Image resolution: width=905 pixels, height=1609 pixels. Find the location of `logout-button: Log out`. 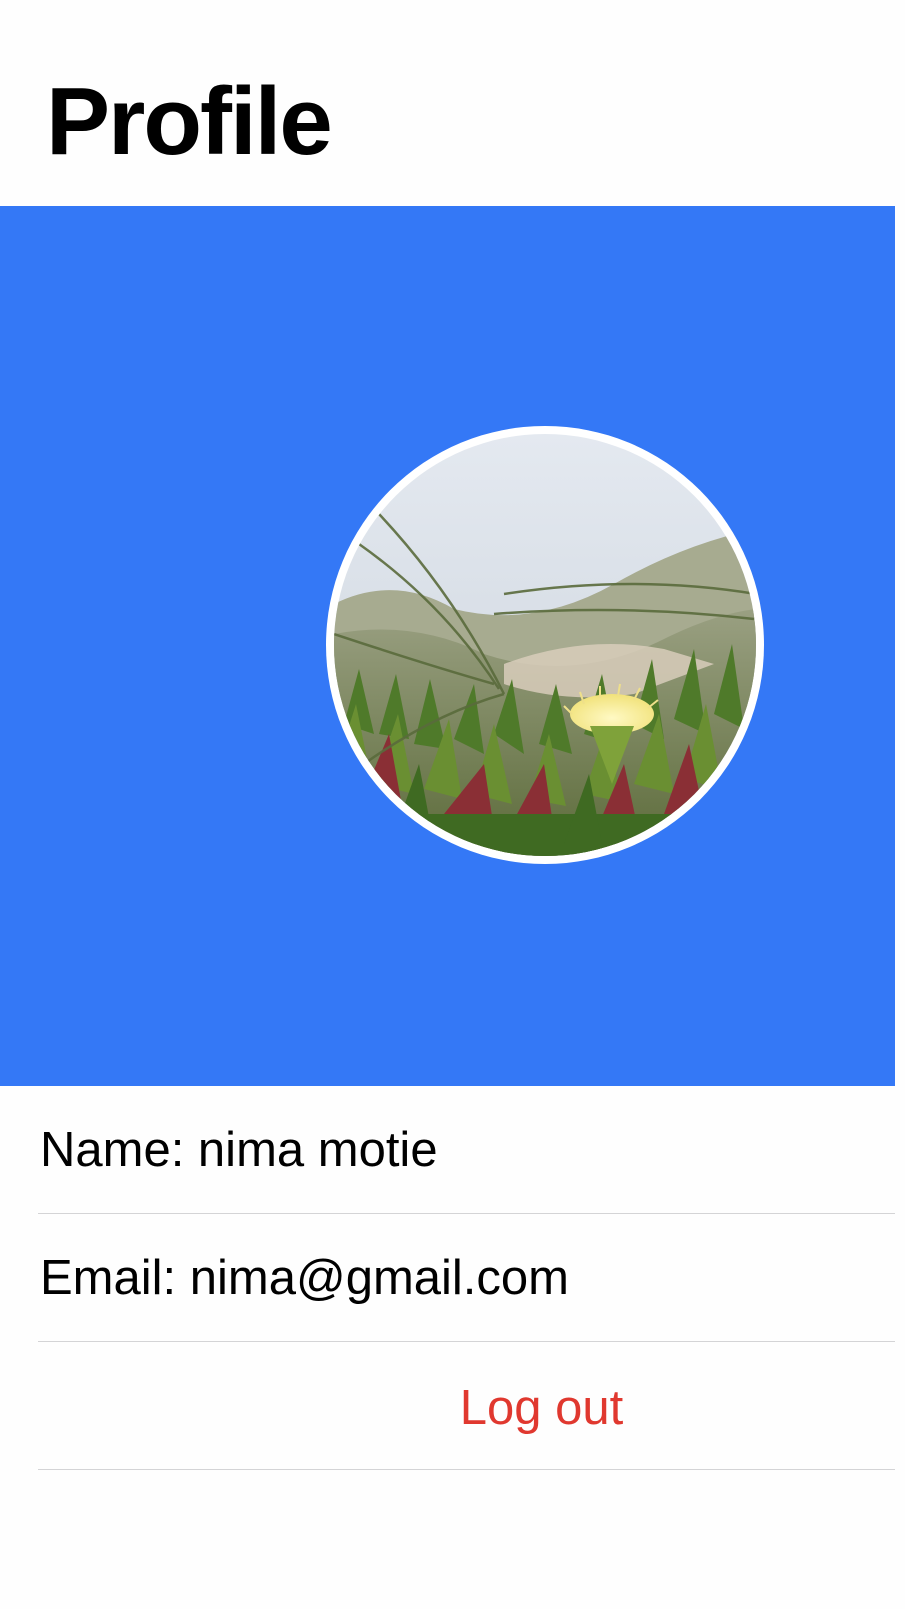

logout-button: Log out is located at coordinates (466, 1406).